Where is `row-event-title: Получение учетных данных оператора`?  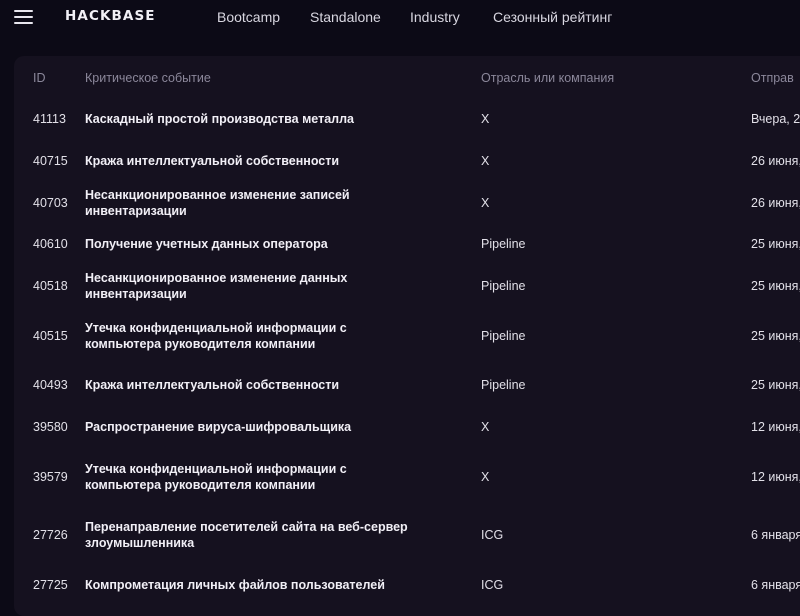
row-event-title: Получение учетных данных оператора is located at coordinates (206, 244).